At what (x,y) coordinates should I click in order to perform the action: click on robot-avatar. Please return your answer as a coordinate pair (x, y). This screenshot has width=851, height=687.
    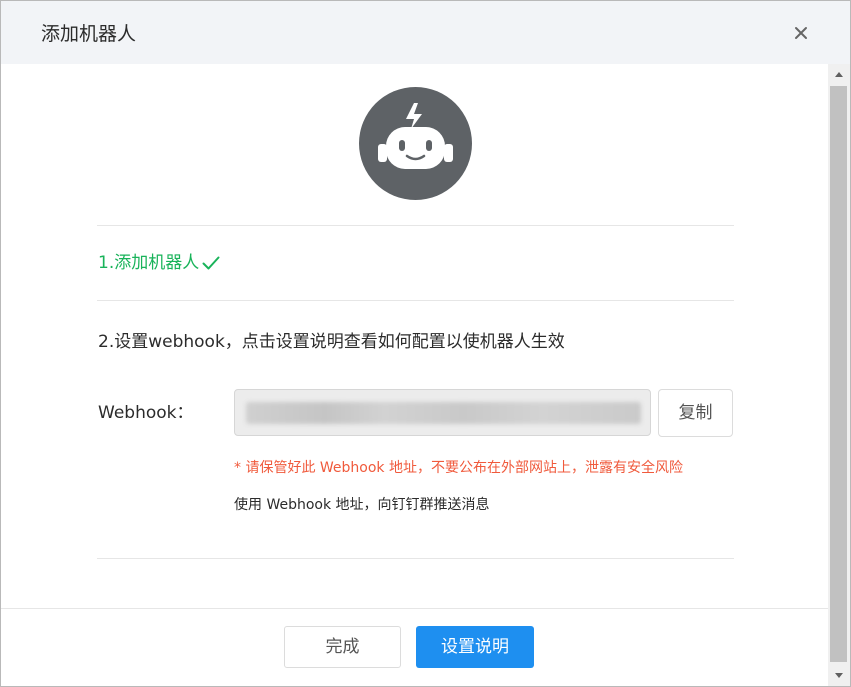
    Looking at the image, I should click on (415, 143).